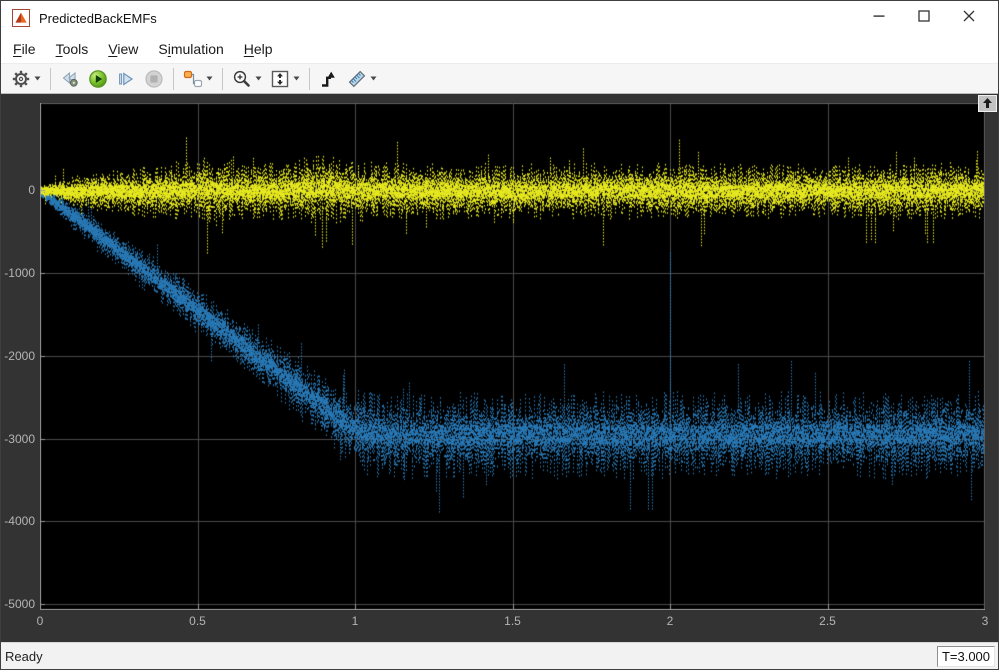 The width and height of the screenshot is (999, 670). I want to click on simulink-scope-icon, so click(21, 18).